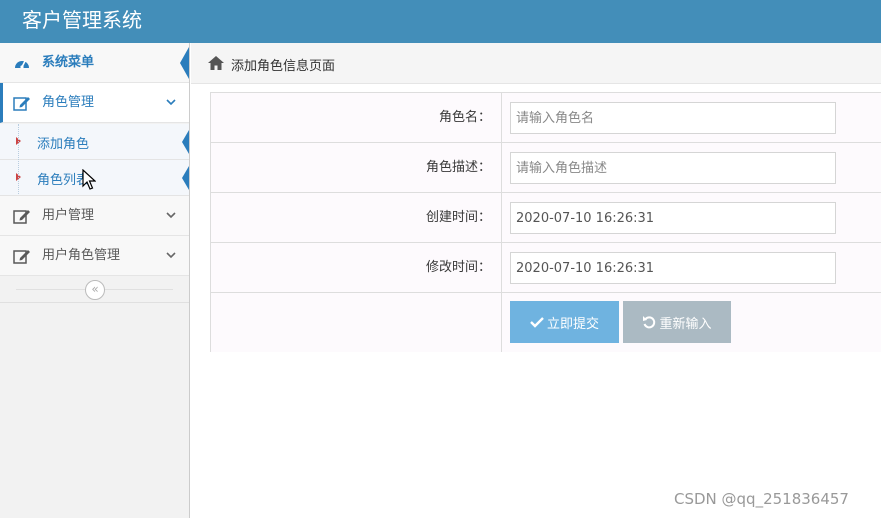  I want to click on dashboard-icon, so click(22, 64).